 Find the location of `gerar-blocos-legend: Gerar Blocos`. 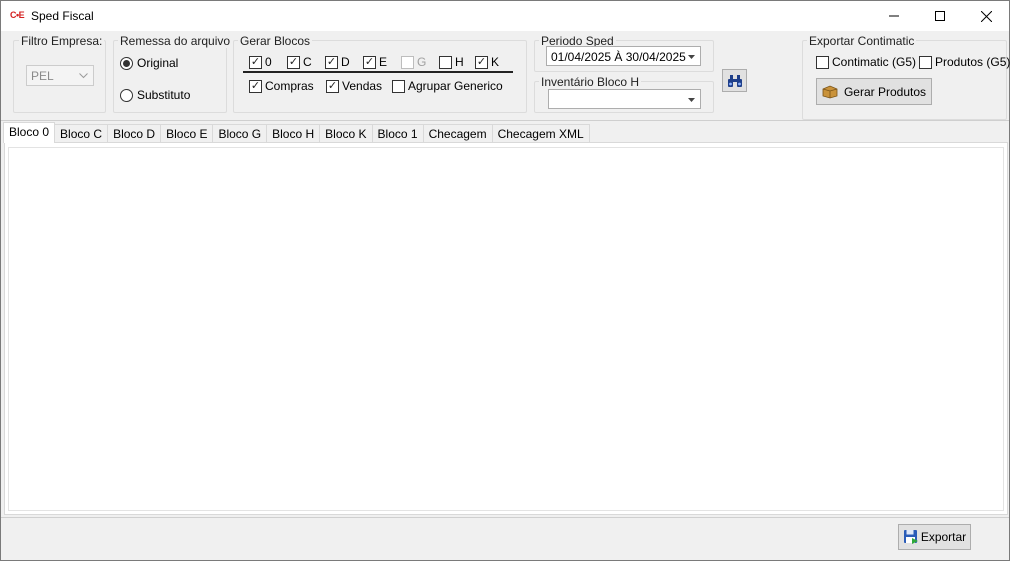

gerar-blocos-legend: Gerar Blocos is located at coordinates (275, 41).